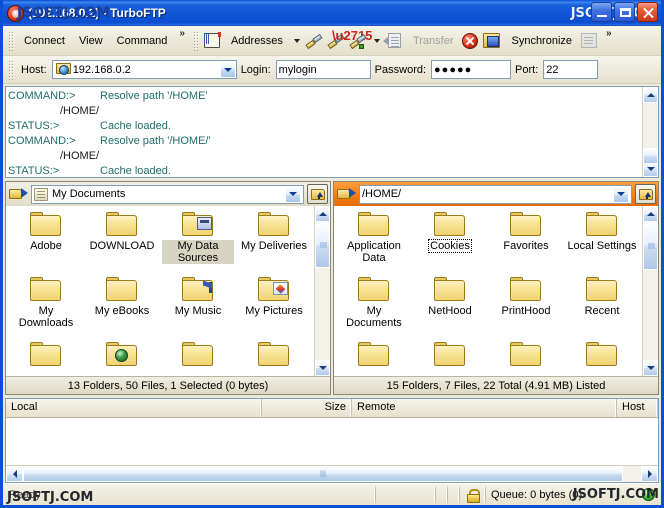 Image resolution: width=664 pixels, height=508 pixels. Describe the element at coordinates (541, 41) in the screenshot. I see `synchronize-button: Synchronize` at that location.